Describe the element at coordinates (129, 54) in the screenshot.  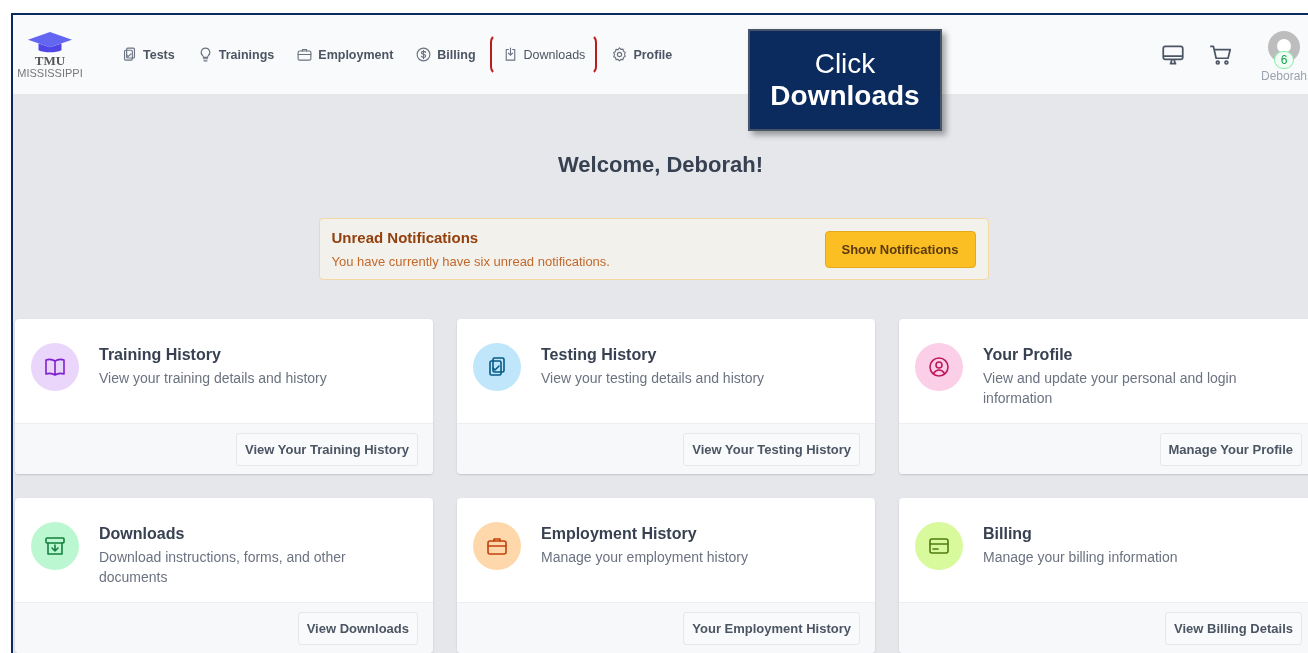
I see `clipboard-icon` at that location.